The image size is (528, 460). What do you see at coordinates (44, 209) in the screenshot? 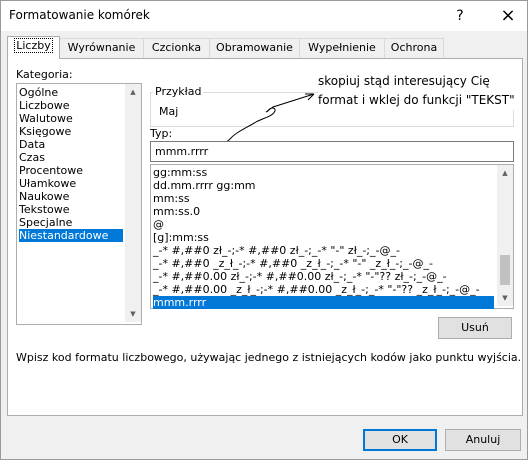
I see `category-item: Tekstowe` at bounding box center [44, 209].